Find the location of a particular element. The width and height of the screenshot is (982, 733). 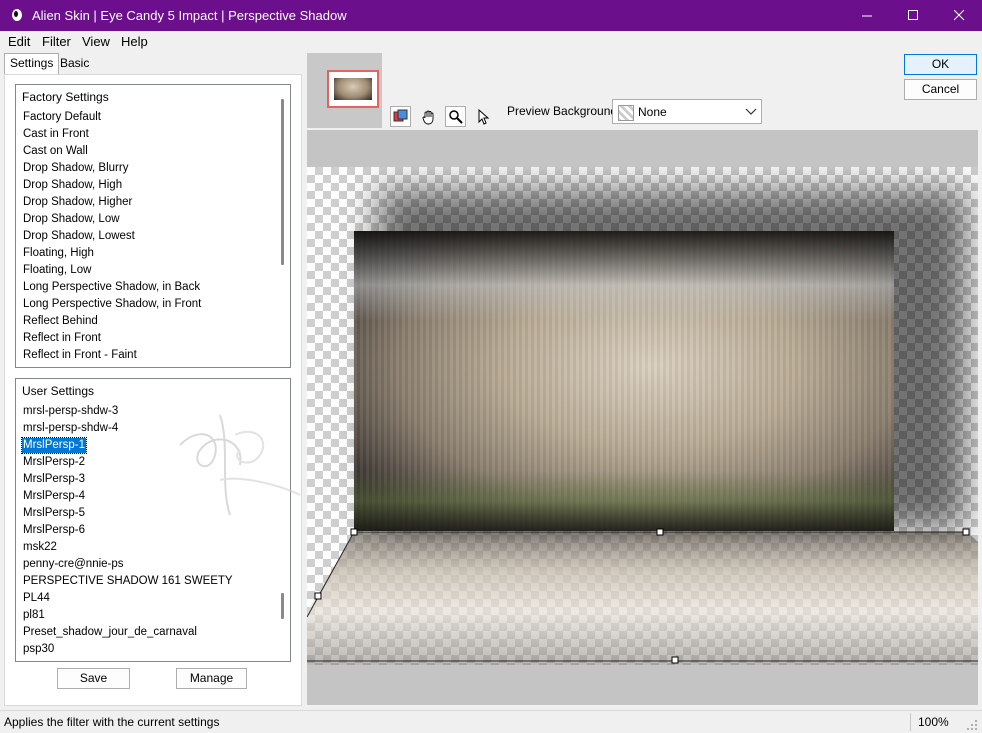

close-button is located at coordinates (959, 15).